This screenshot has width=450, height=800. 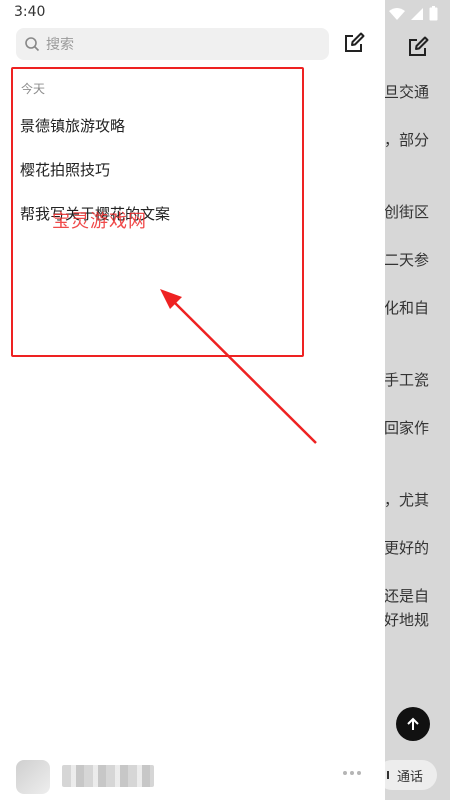 I want to click on arrow-up-icon, so click(x=413, y=723).